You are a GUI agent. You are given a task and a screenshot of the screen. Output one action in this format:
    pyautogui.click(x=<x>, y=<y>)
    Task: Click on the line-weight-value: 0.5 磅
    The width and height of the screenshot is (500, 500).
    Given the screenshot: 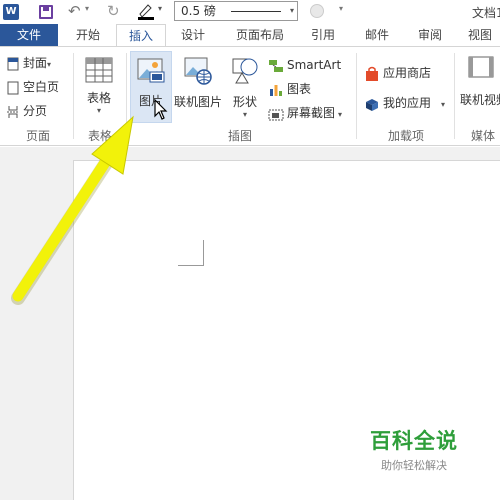 What is the action you would take?
    pyautogui.click(x=198, y=11)
    